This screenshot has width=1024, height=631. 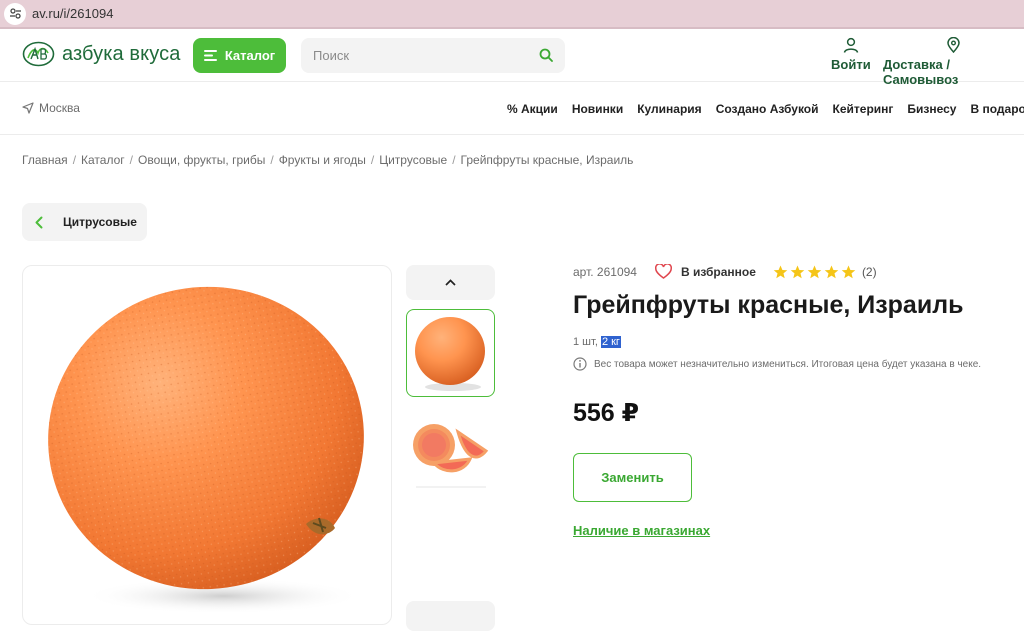 What do you see at coordinates (718, 271) in the screenshot?
I see `favorites-label: В избранное` at bounding box center [718, 271].